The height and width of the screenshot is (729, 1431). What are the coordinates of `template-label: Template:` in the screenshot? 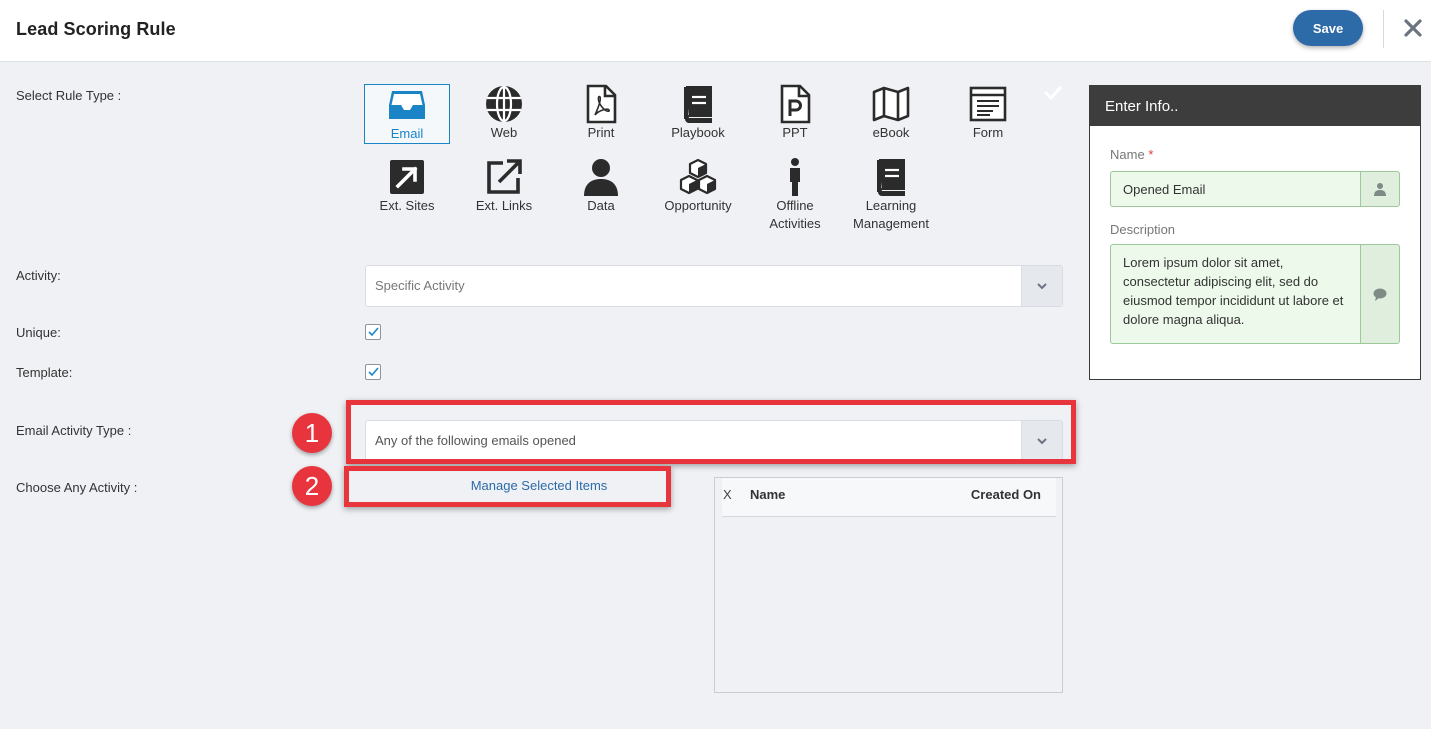 It's located at (44, 372).